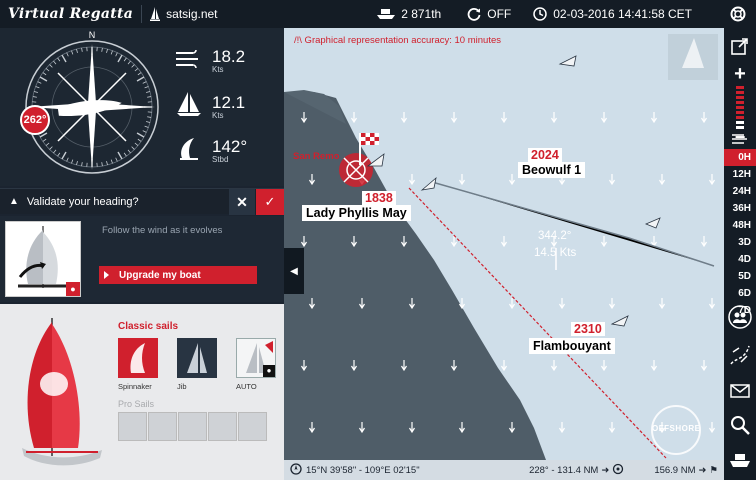 This screenshot has height=480, width=756. I want to click on site-link: satsig.net, so click(184, 14).